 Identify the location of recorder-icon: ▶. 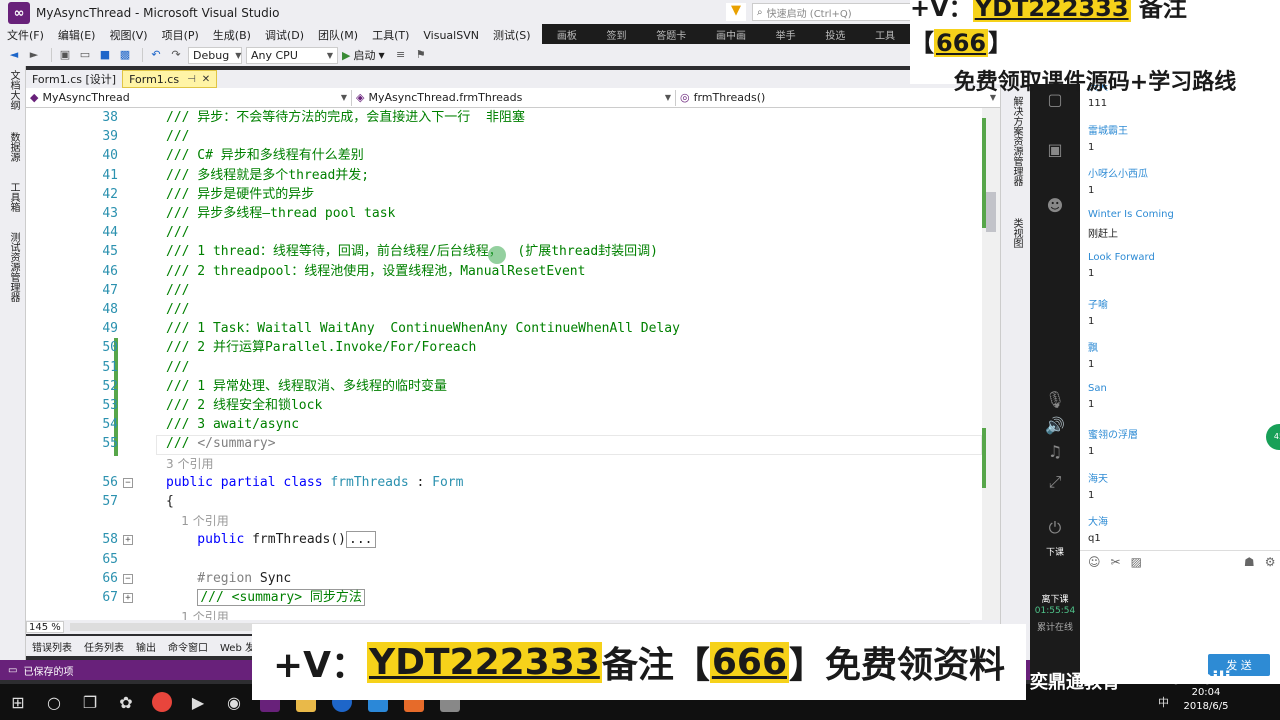
(198, 702).